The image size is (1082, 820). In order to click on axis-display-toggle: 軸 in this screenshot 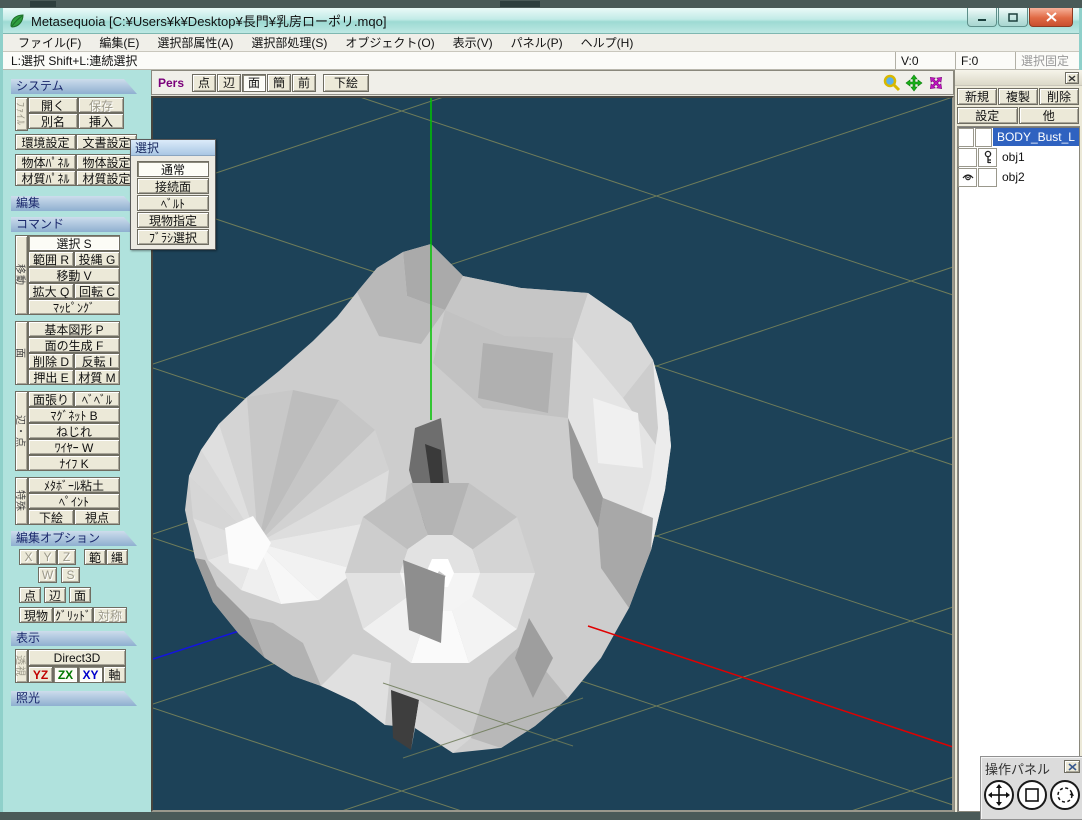, I will do `click(114, 674)`.